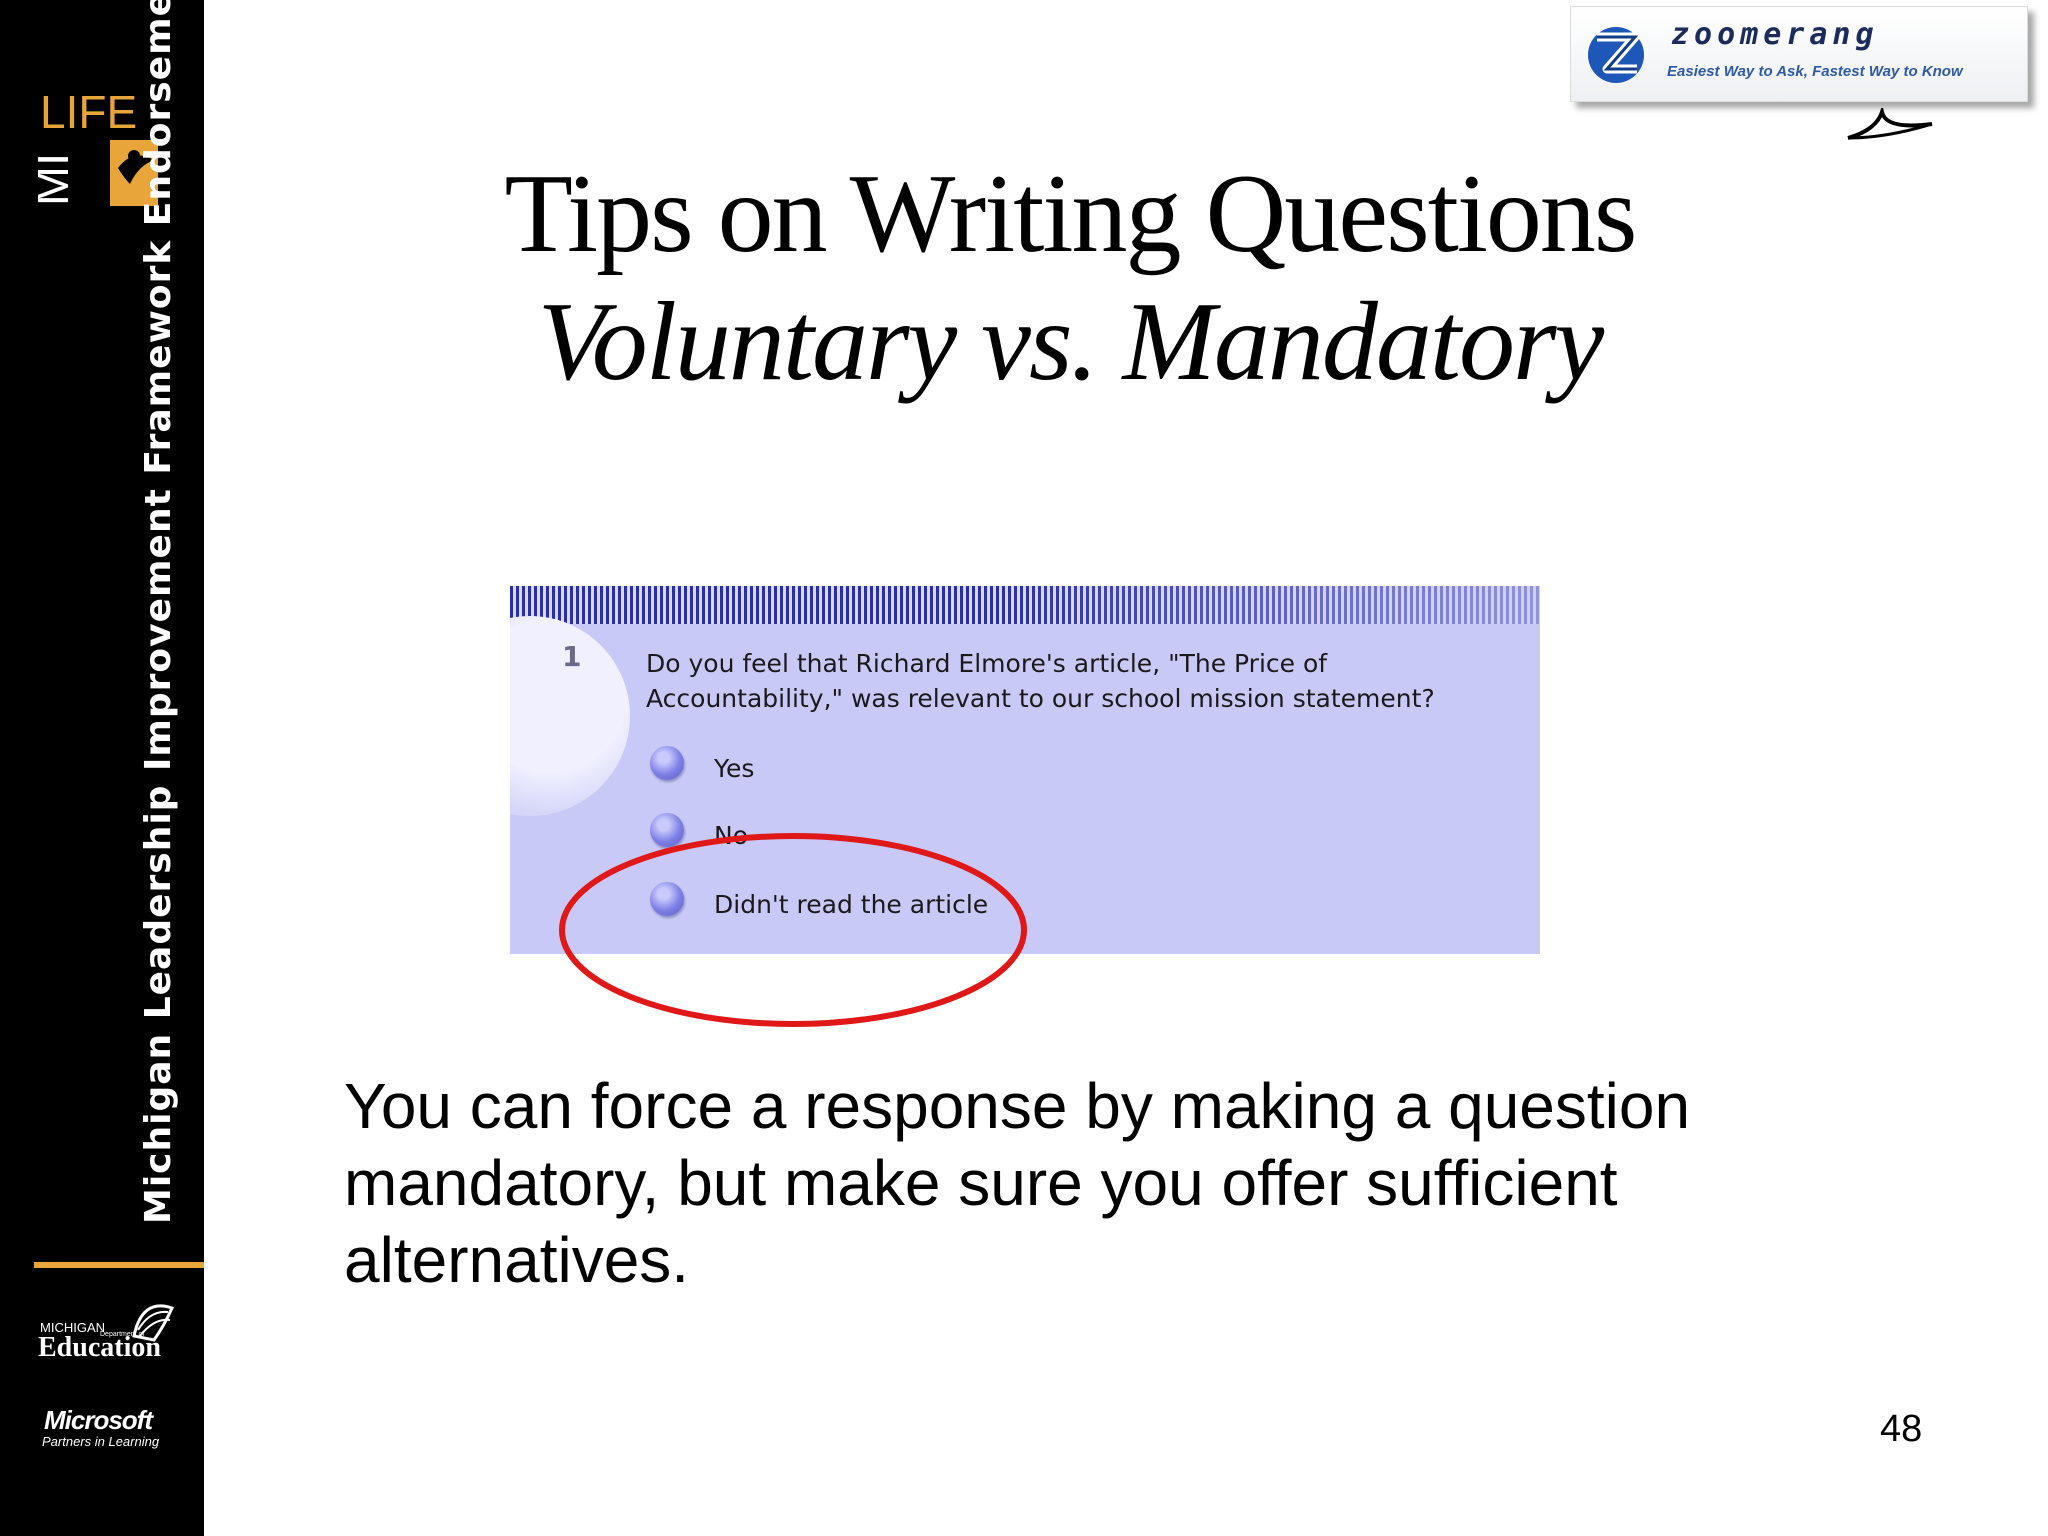 This screenshot has height=1536, width=2048. I want to click on speech-bubble-icon, so click(1890, 124).